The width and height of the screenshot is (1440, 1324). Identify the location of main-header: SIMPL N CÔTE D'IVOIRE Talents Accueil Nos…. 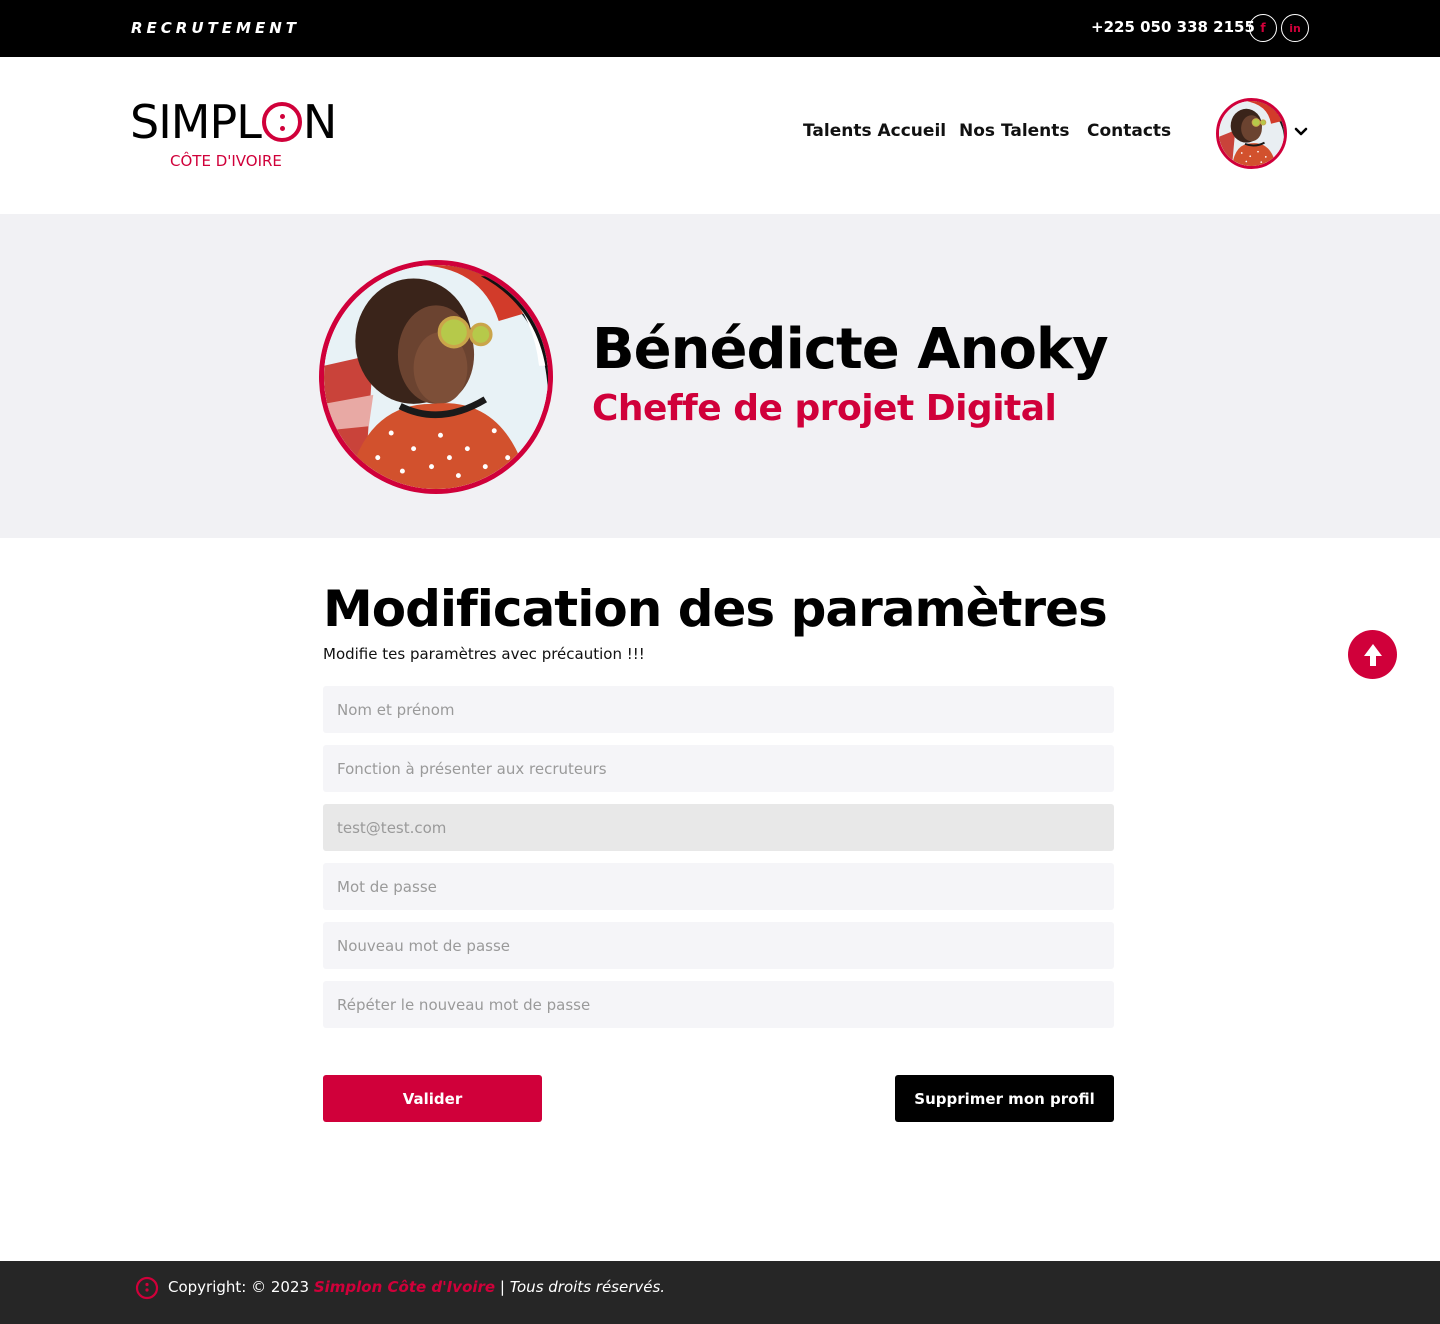
(720, 135).